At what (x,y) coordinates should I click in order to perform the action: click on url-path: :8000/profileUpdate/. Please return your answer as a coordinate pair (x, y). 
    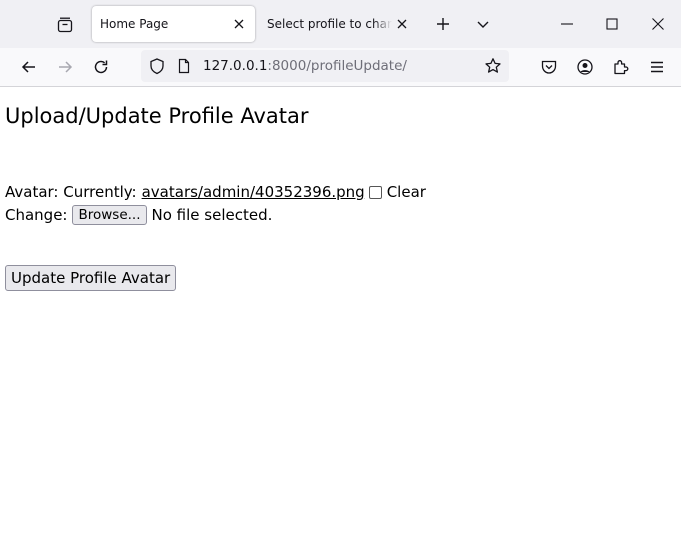
    Looking at the image, I should click on (337, 66).